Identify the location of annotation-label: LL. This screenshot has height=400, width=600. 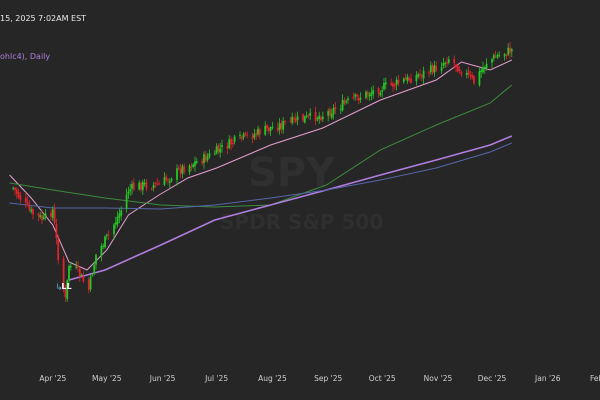
(66, 286).